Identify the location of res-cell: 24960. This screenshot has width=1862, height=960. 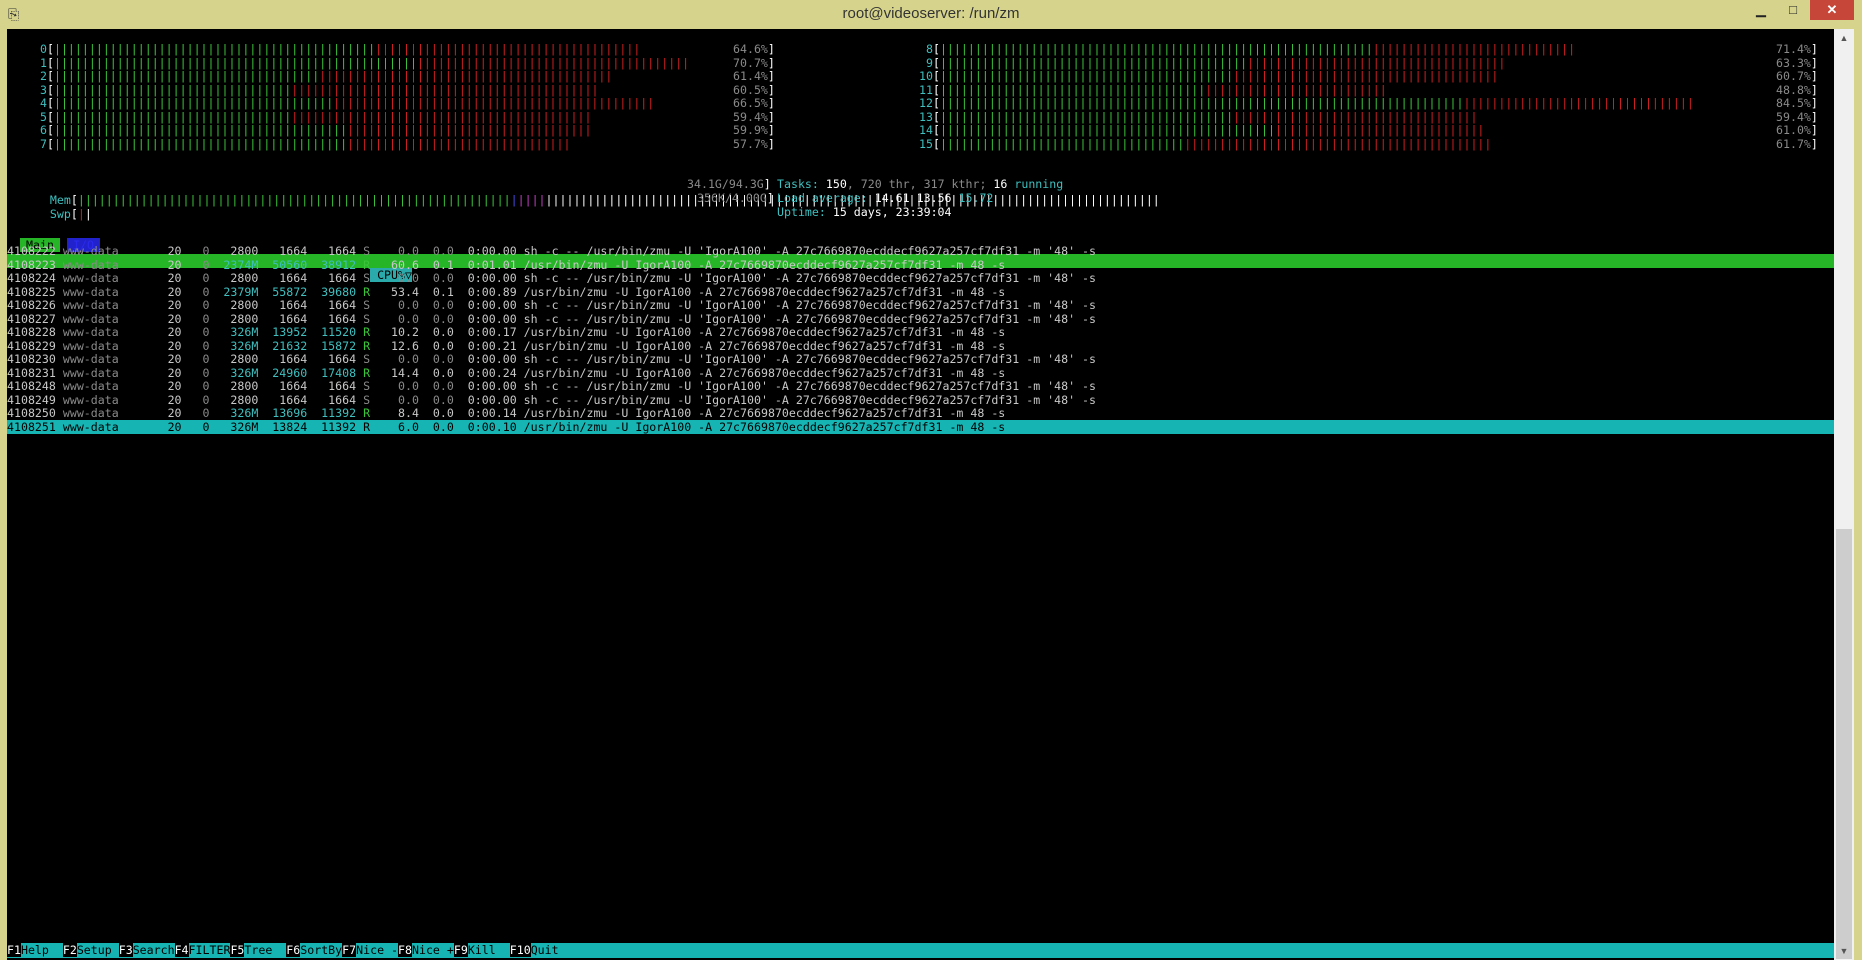
(283, 372).